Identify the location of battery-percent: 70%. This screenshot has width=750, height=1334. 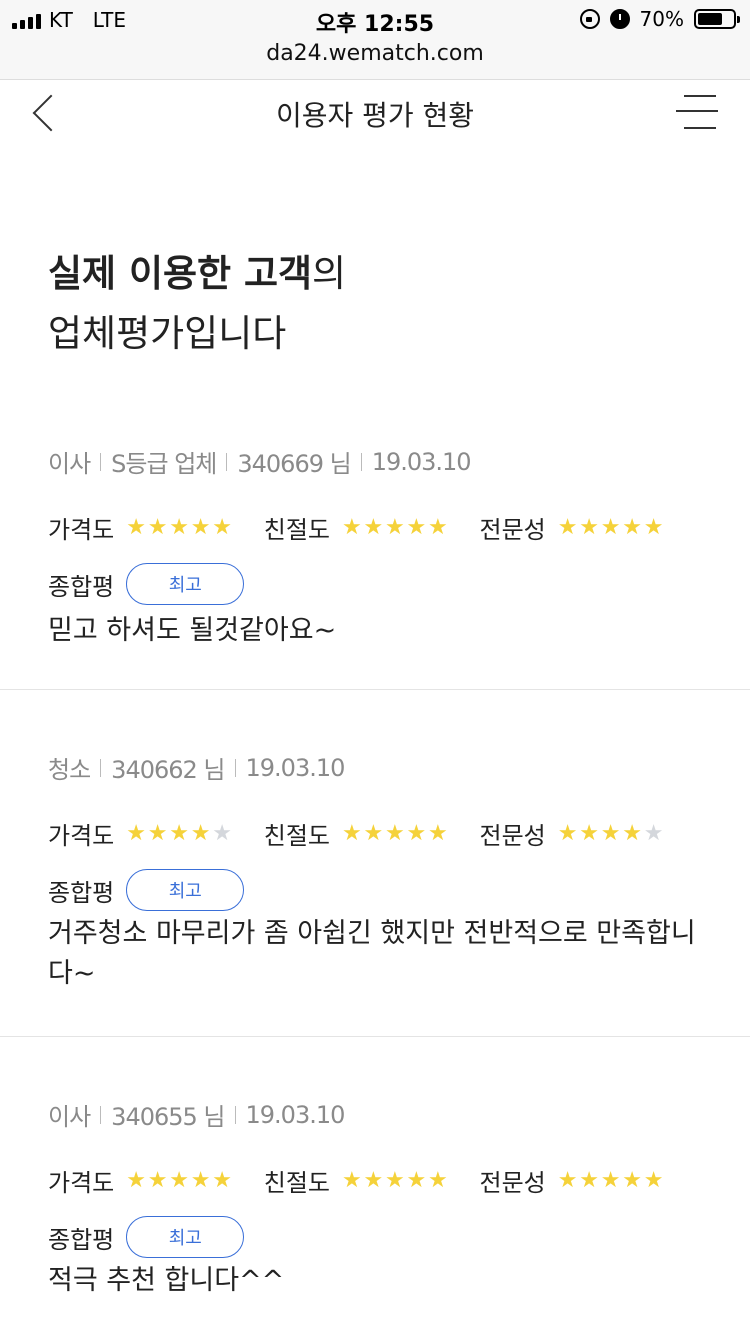
(661, 19).